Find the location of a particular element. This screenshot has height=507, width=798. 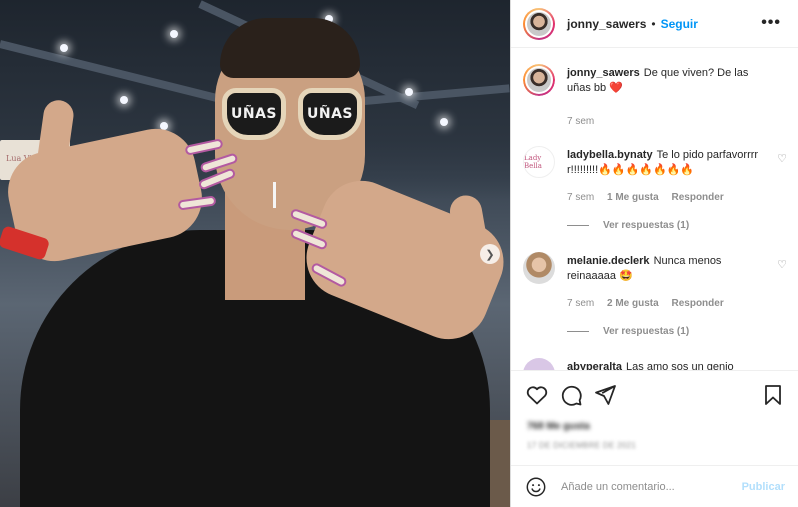

comment-text: Las amo sos un genio is located at coordinates (680, 365).